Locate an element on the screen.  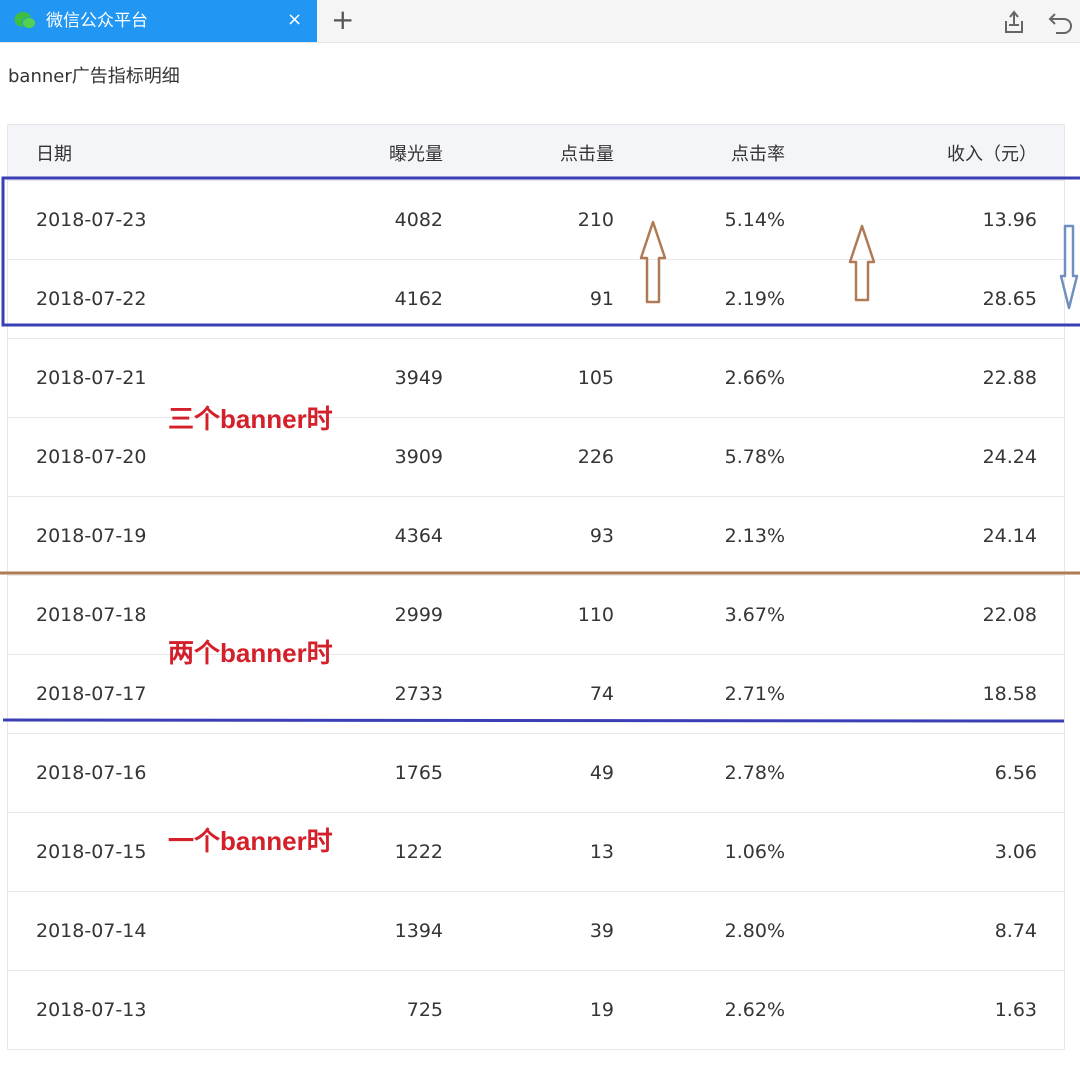
tab-close-icon: × is located at coordinates (294, 20).